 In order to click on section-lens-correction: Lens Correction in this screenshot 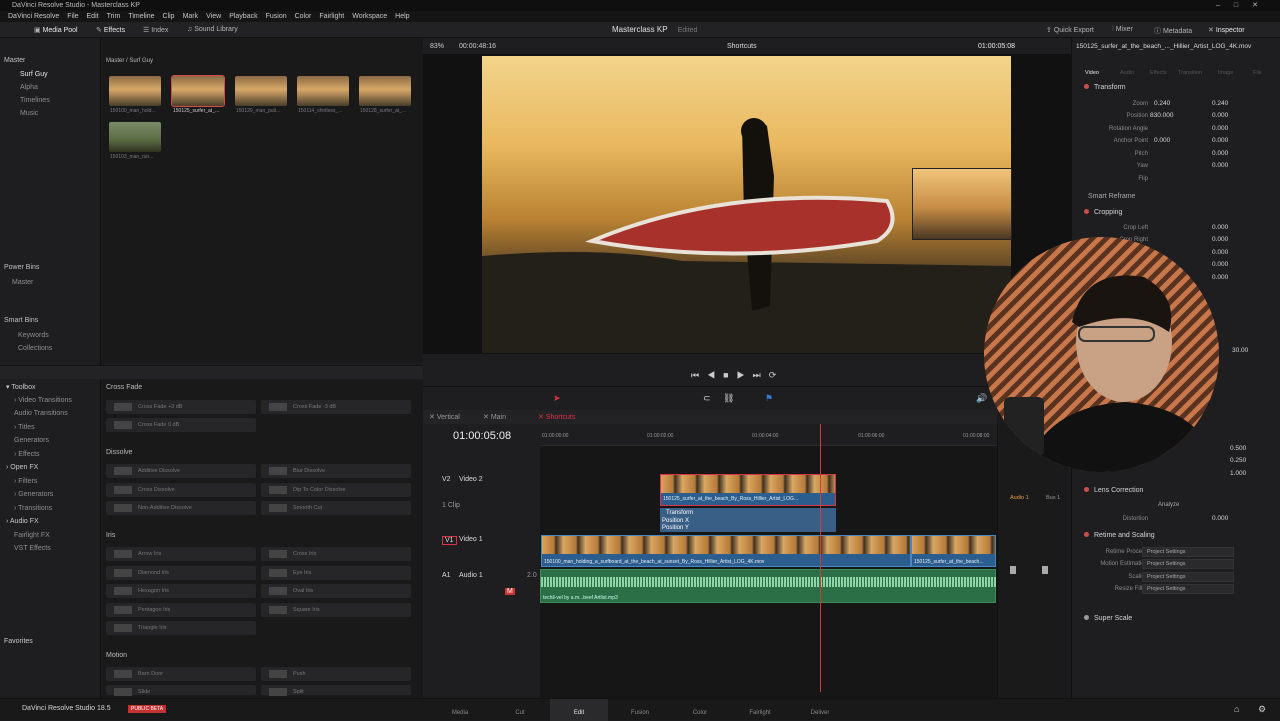, I will do `click(1113, 490)`.